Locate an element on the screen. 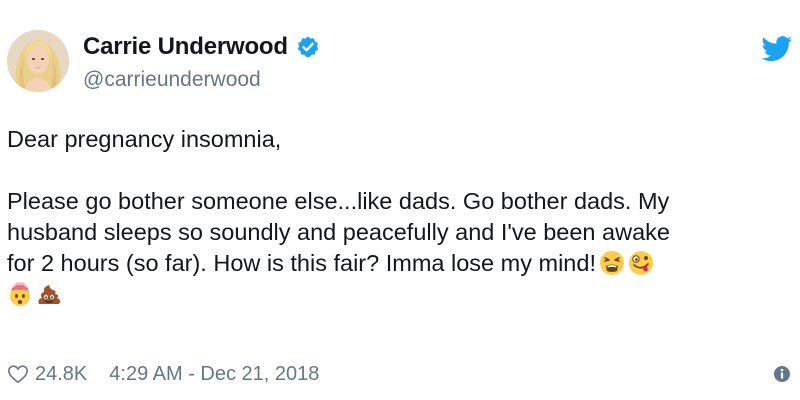 This screenshot has height=400, width=800. avatar is located at coordinates (38, 61).